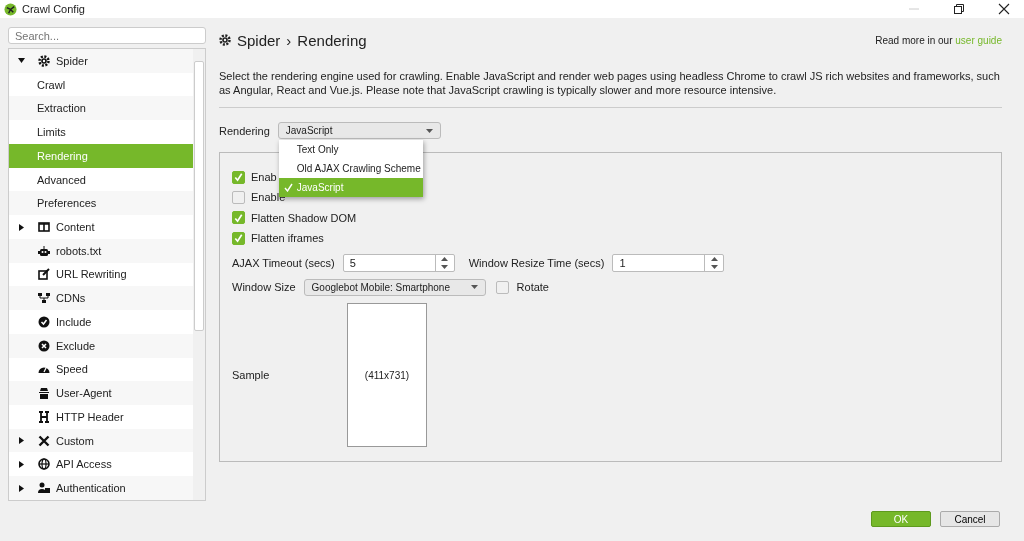  I want to click on letter-h-icon, so click(44, 416).